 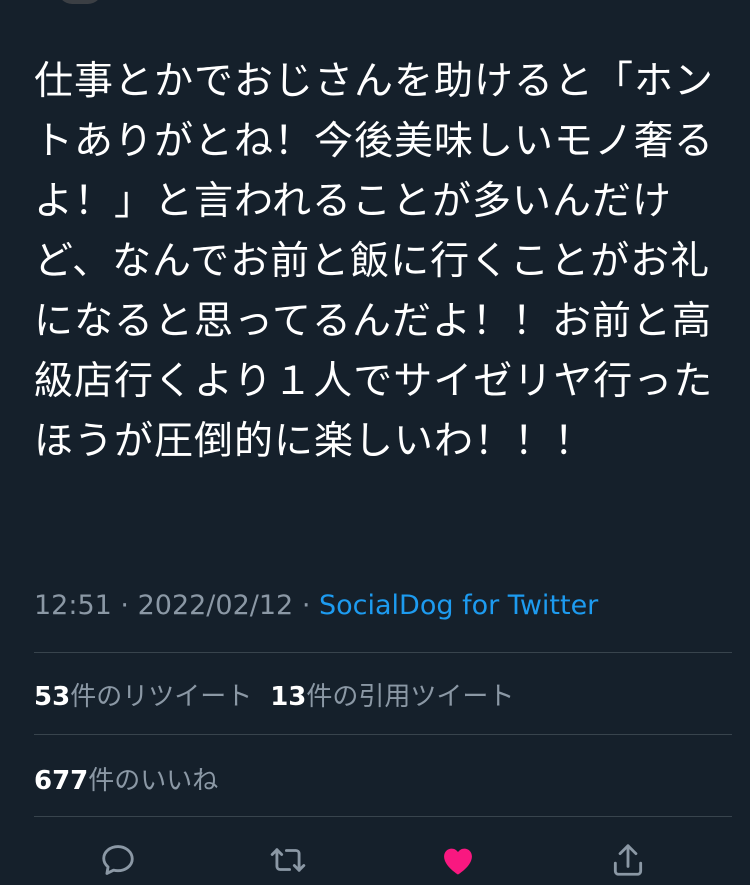 I want to click on tweet-source-link: SocialDog for Twitter, so click(x=458, y=605).